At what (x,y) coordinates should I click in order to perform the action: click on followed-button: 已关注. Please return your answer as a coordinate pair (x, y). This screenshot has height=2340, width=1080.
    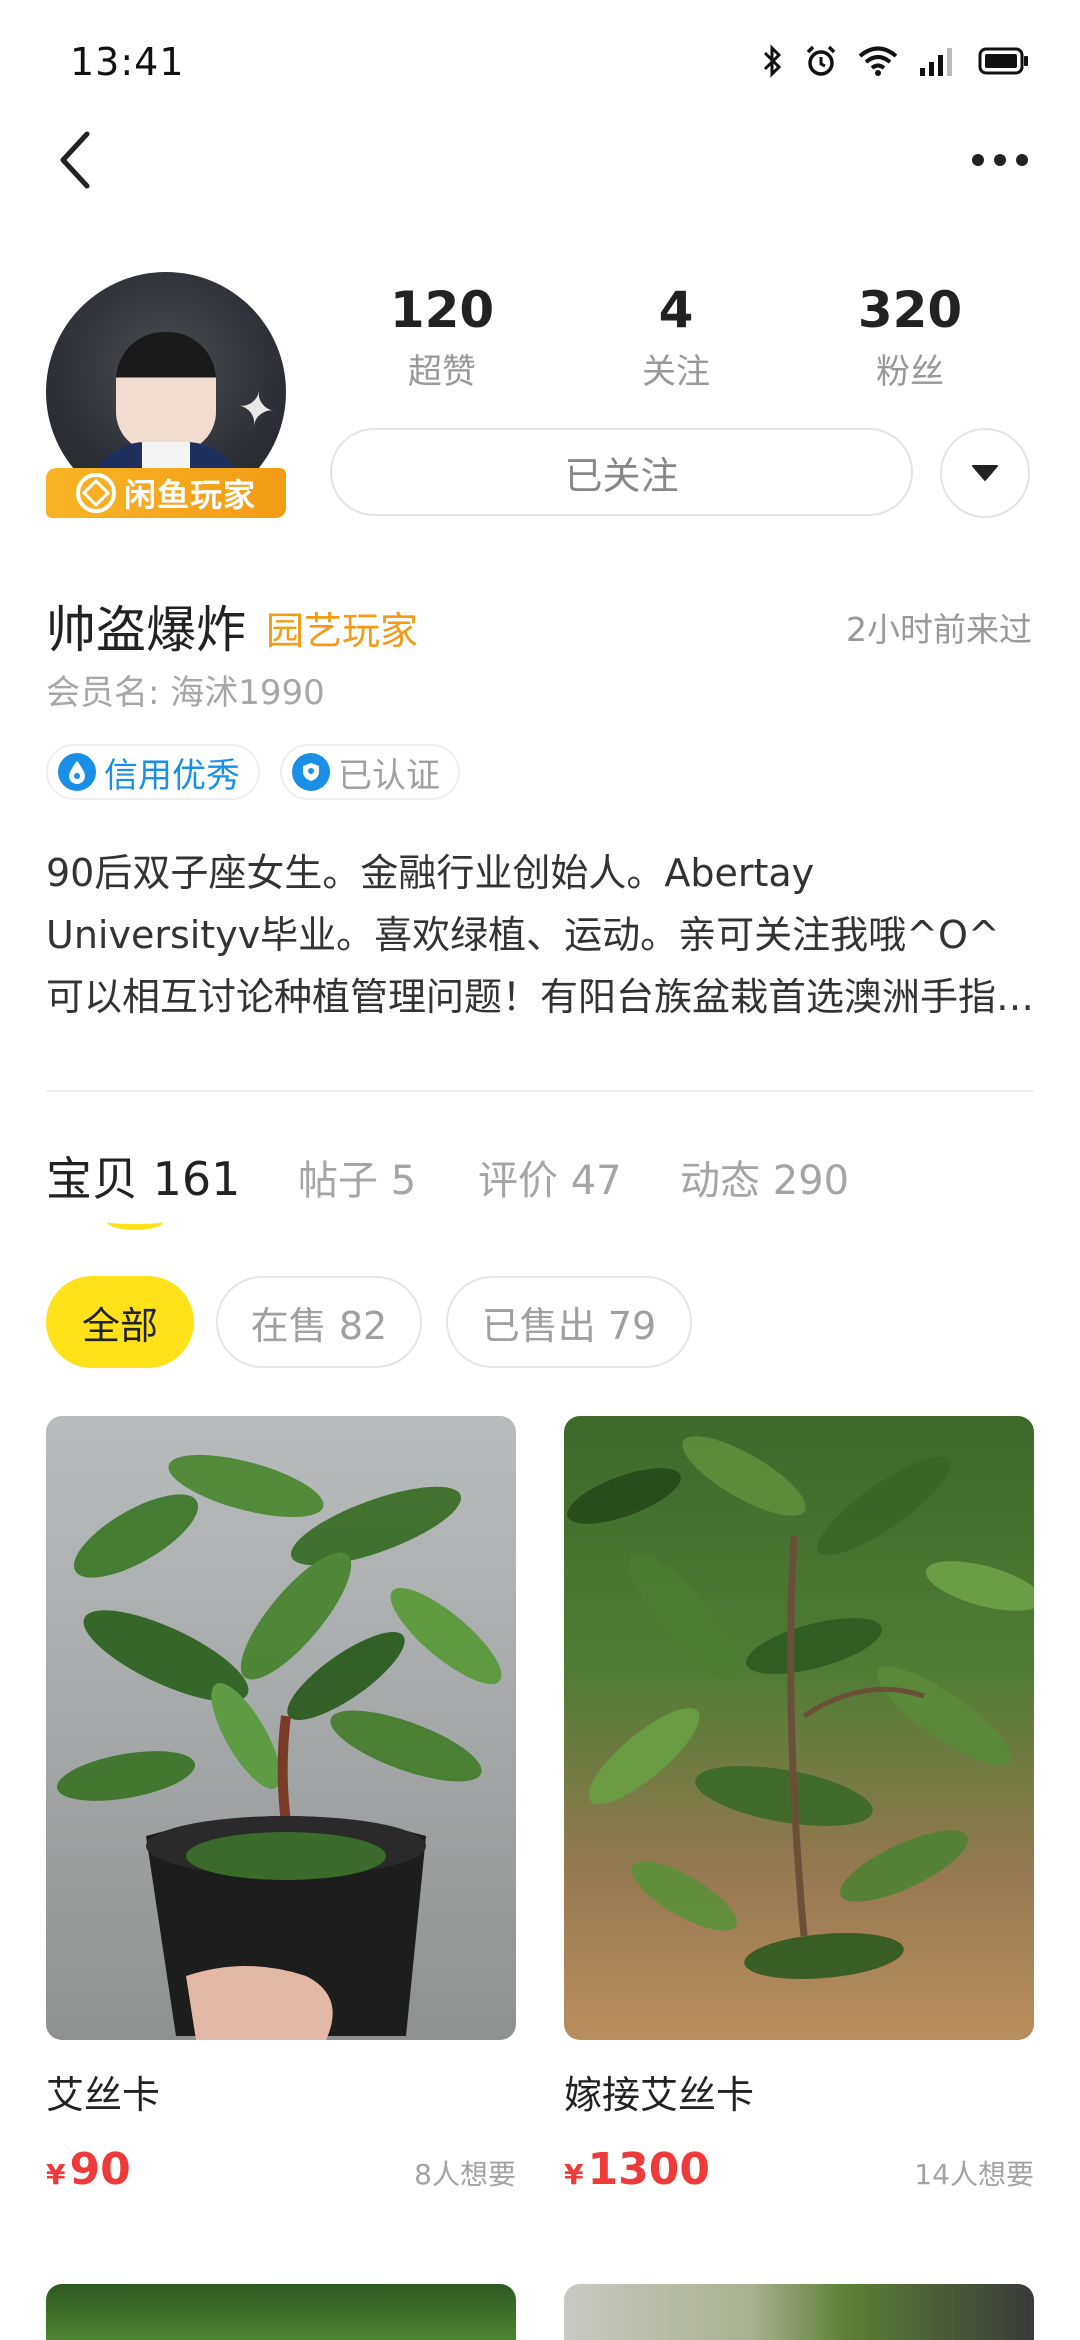
    Looking at the image, I should click on (621, 472).